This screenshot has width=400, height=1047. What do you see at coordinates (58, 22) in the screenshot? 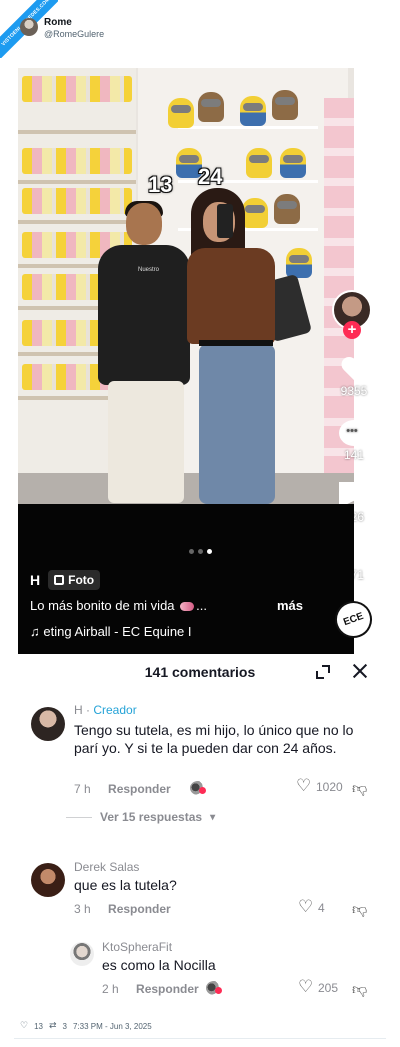
I see `tweet-author-name: Rome` at bounding box center [58, 22].